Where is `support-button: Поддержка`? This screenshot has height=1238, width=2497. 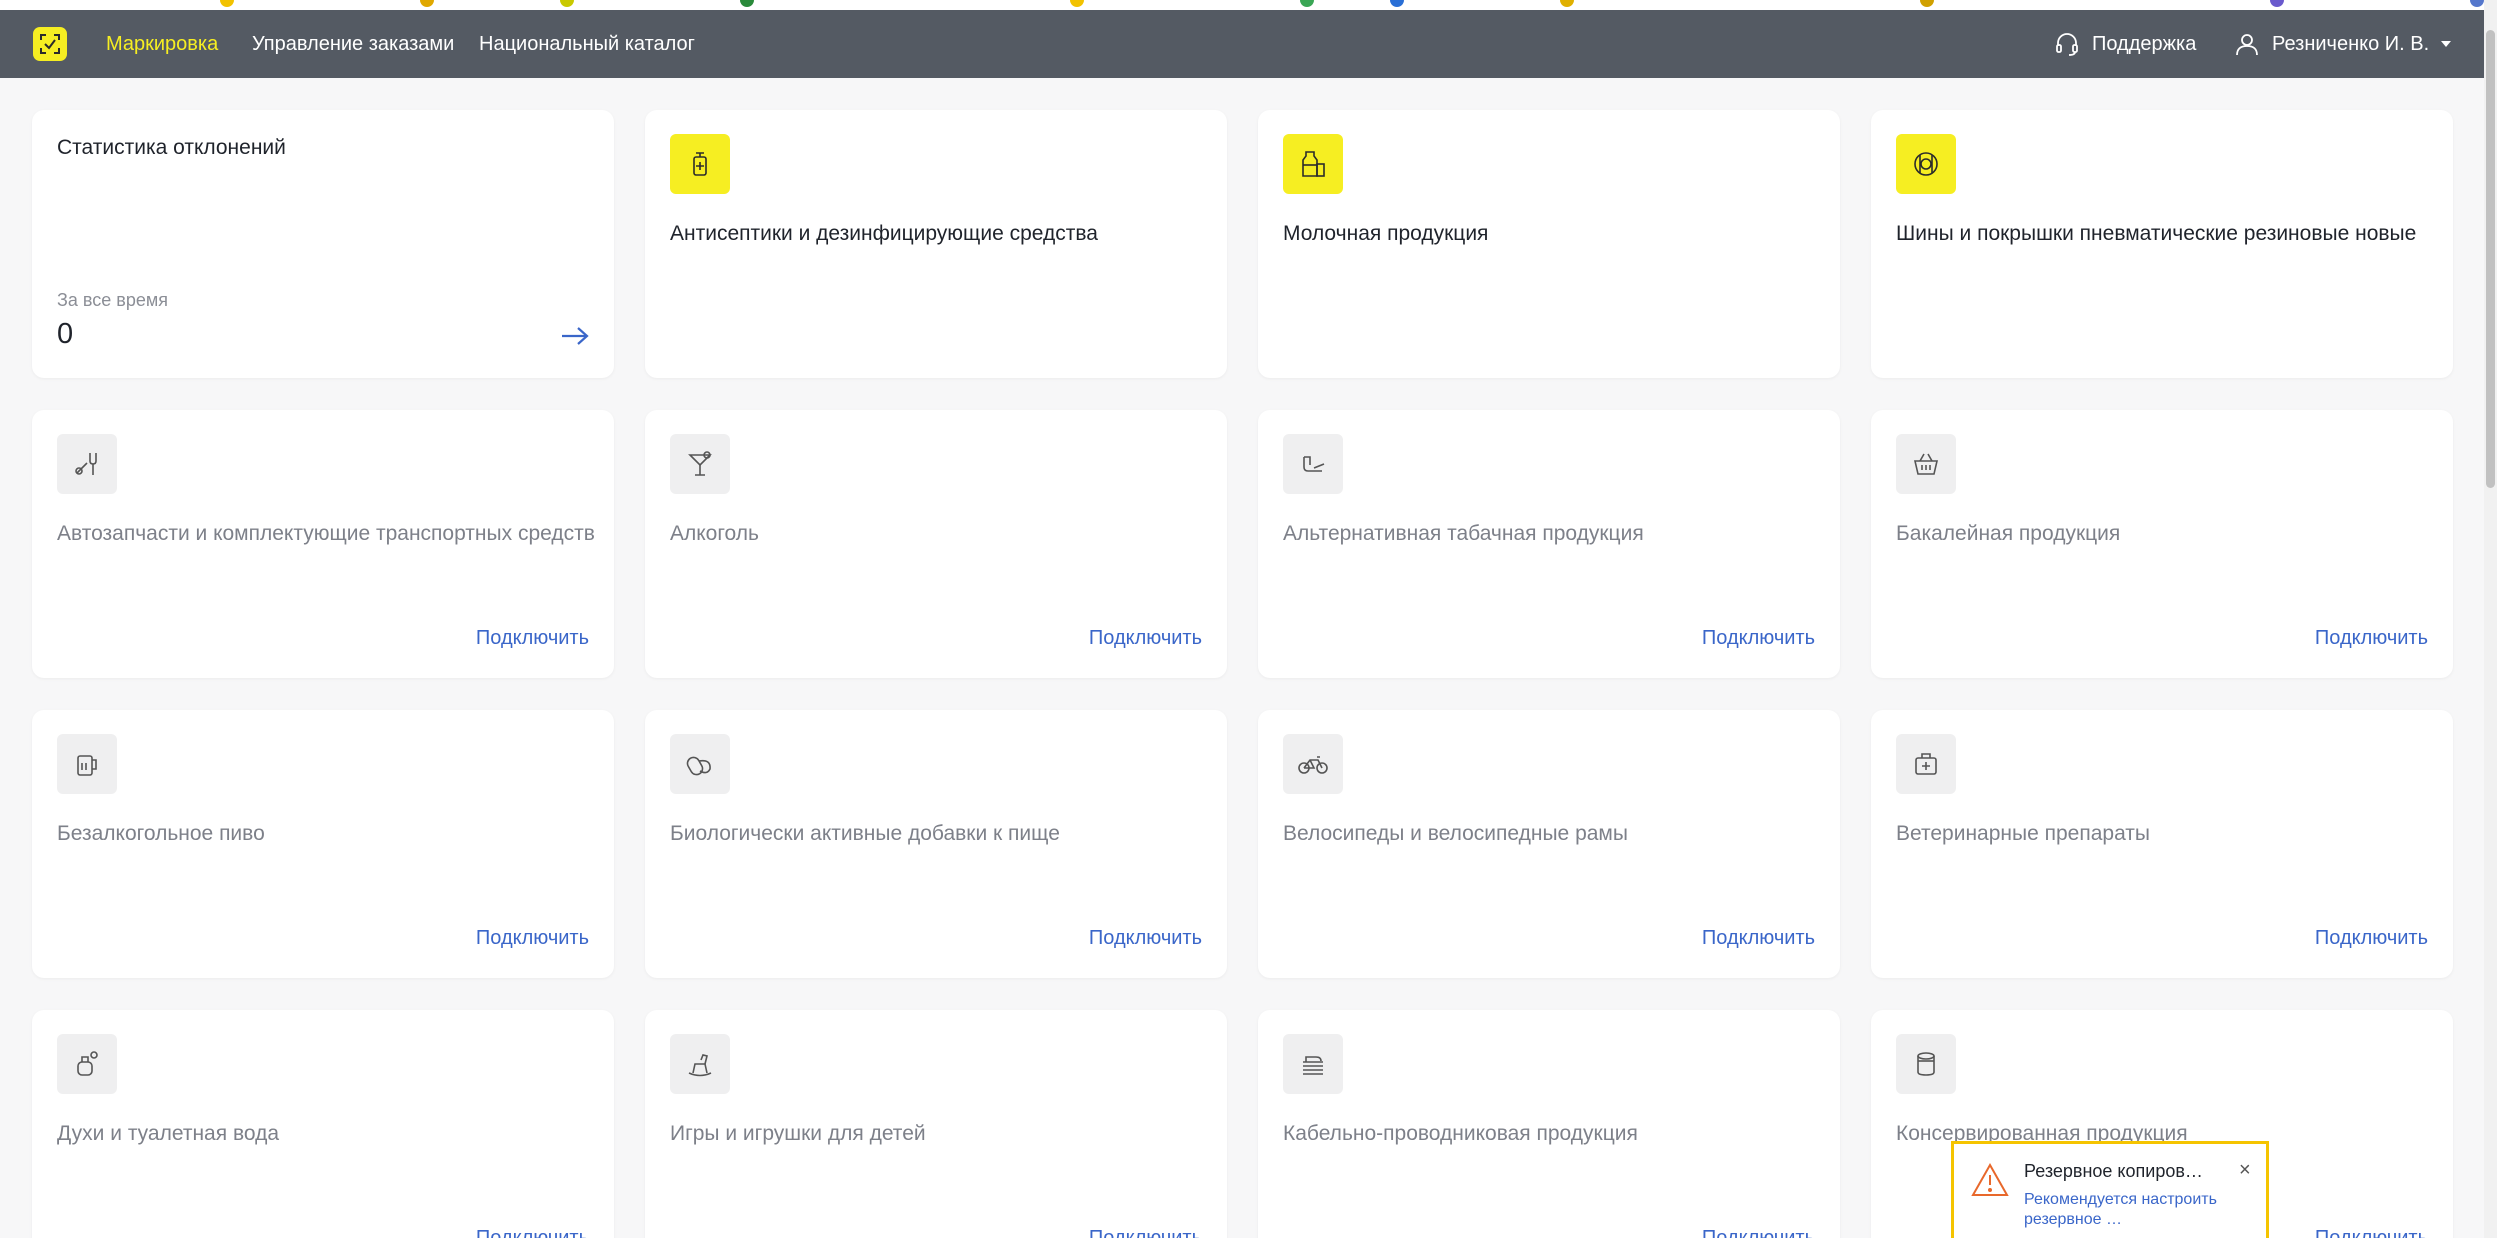 support-button: Поддержка is located at coordinates (2125, 44).